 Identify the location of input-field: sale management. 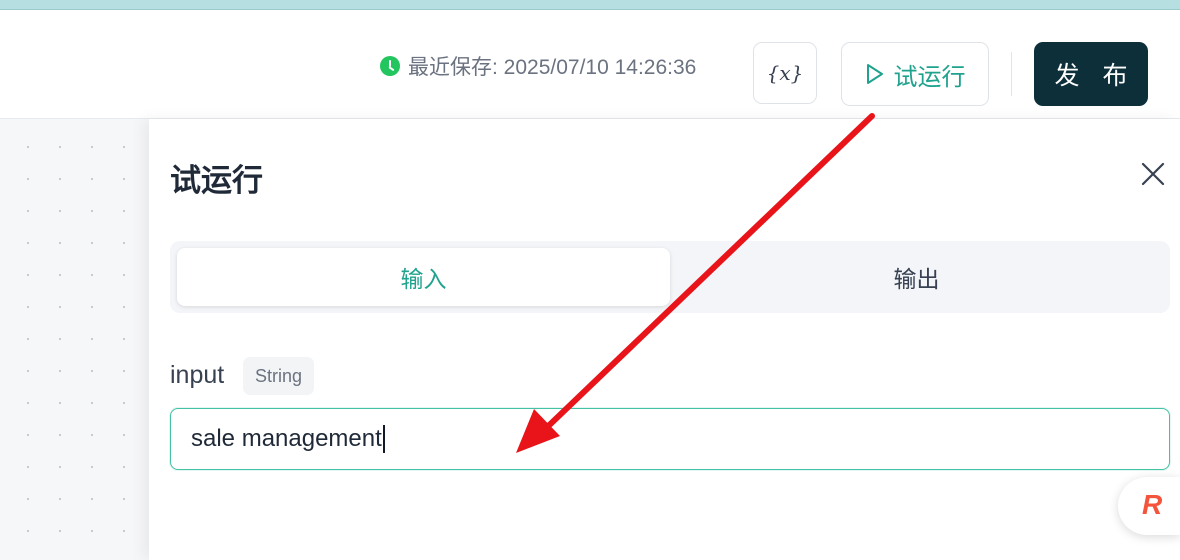
(670, 439).